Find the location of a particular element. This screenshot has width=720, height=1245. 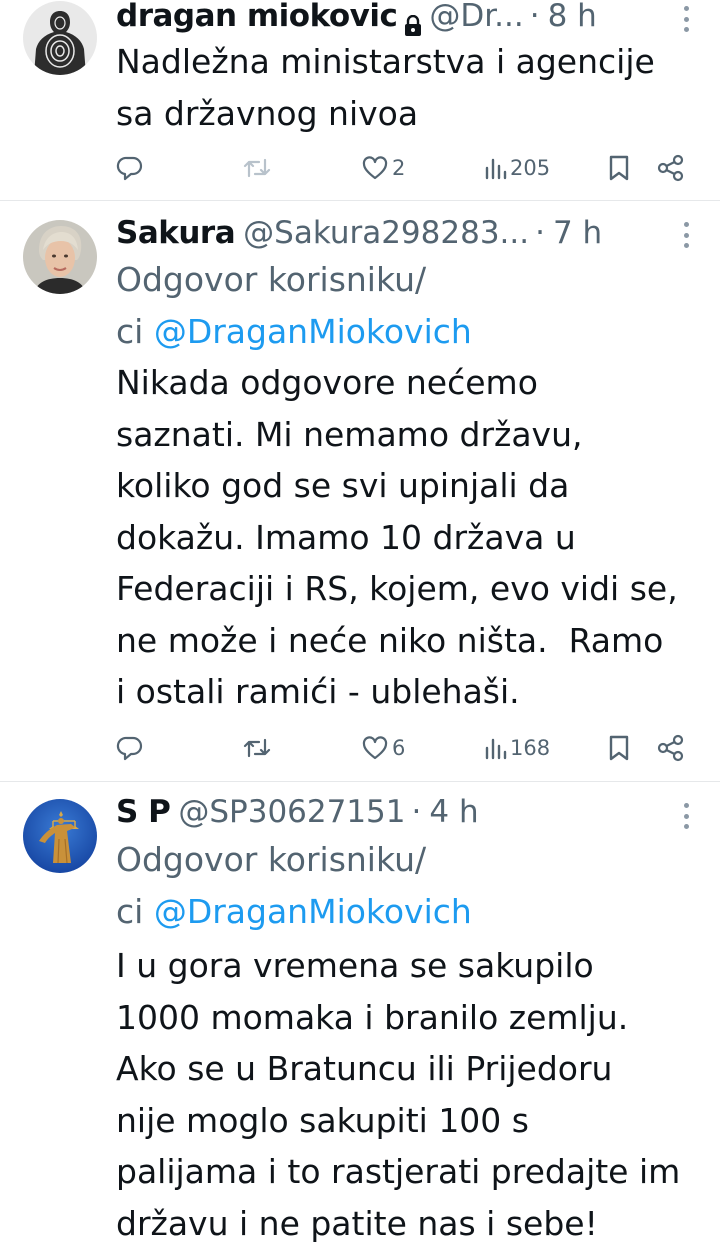

like-button: 6 is located at coordinates (383, 748).